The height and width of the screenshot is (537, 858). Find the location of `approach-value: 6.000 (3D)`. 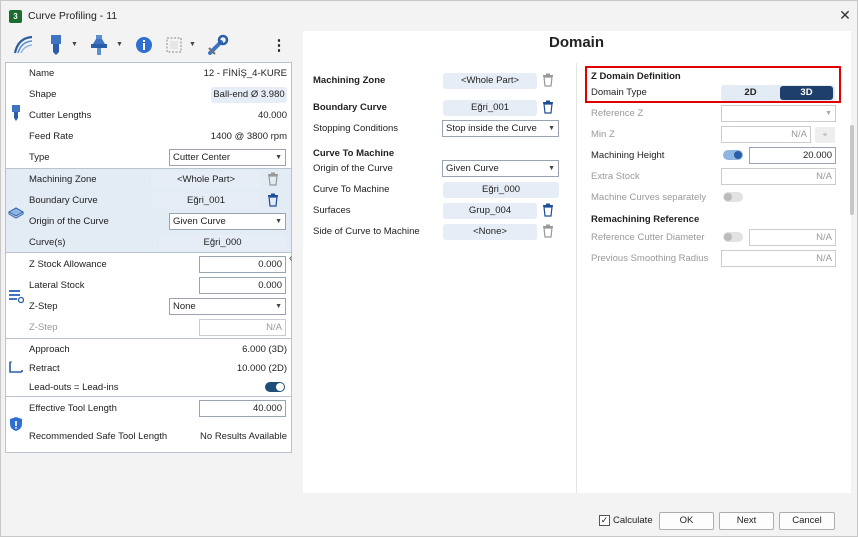

approach-value: 6.000 (3D) is located at coordinates (264, 349).